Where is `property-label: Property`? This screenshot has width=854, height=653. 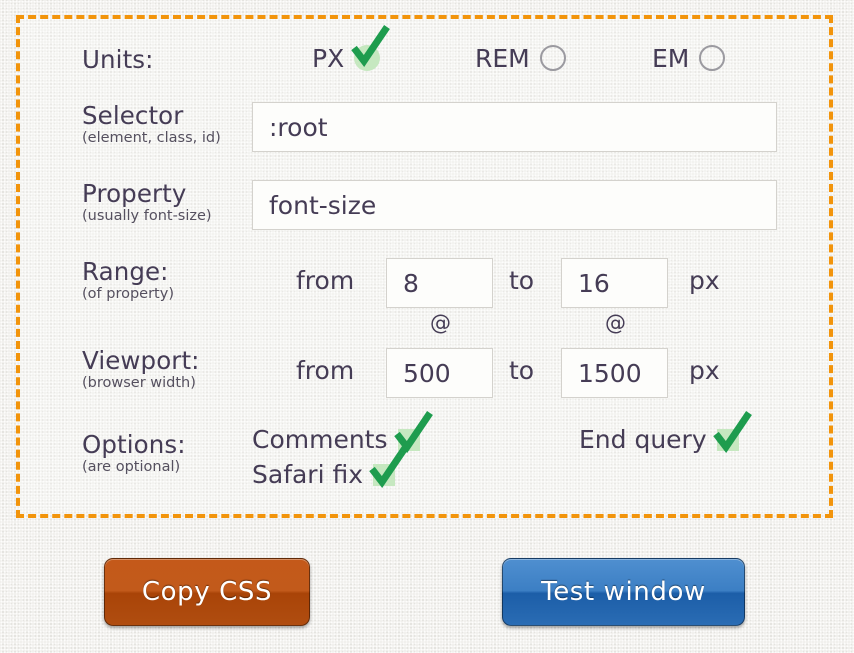 property-label: Property is located at coordinates (134, 193).